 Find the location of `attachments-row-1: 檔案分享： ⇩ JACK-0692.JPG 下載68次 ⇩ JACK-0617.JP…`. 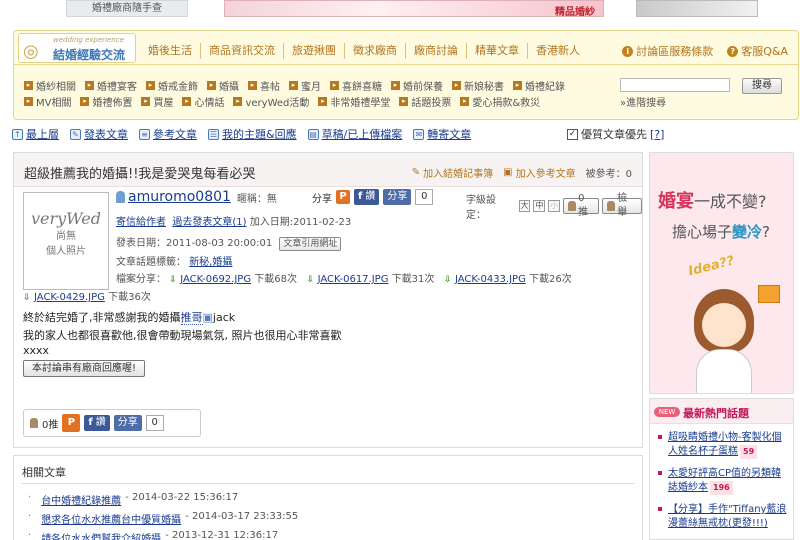

attachments-row-1: 檔案分享： ⇩ JACK-0692.JPG 下載68次 ⇩ JACK-0617.JP… is located at coordinates (344, 277).